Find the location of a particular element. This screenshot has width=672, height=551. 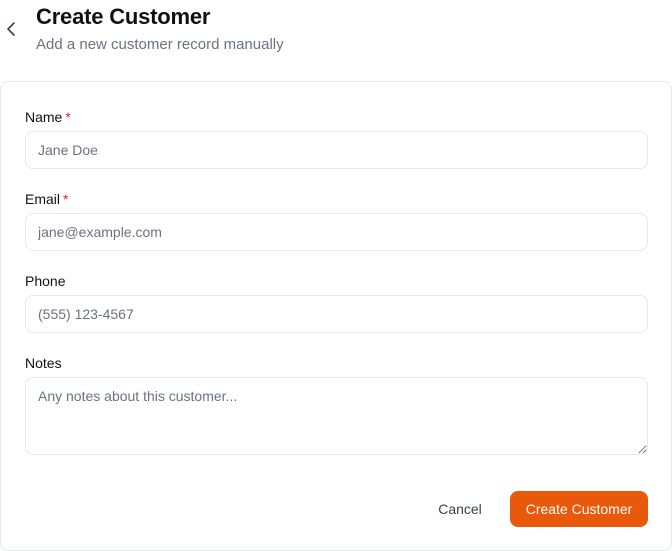

email-label: Email * is located at coordinates (46, 199).